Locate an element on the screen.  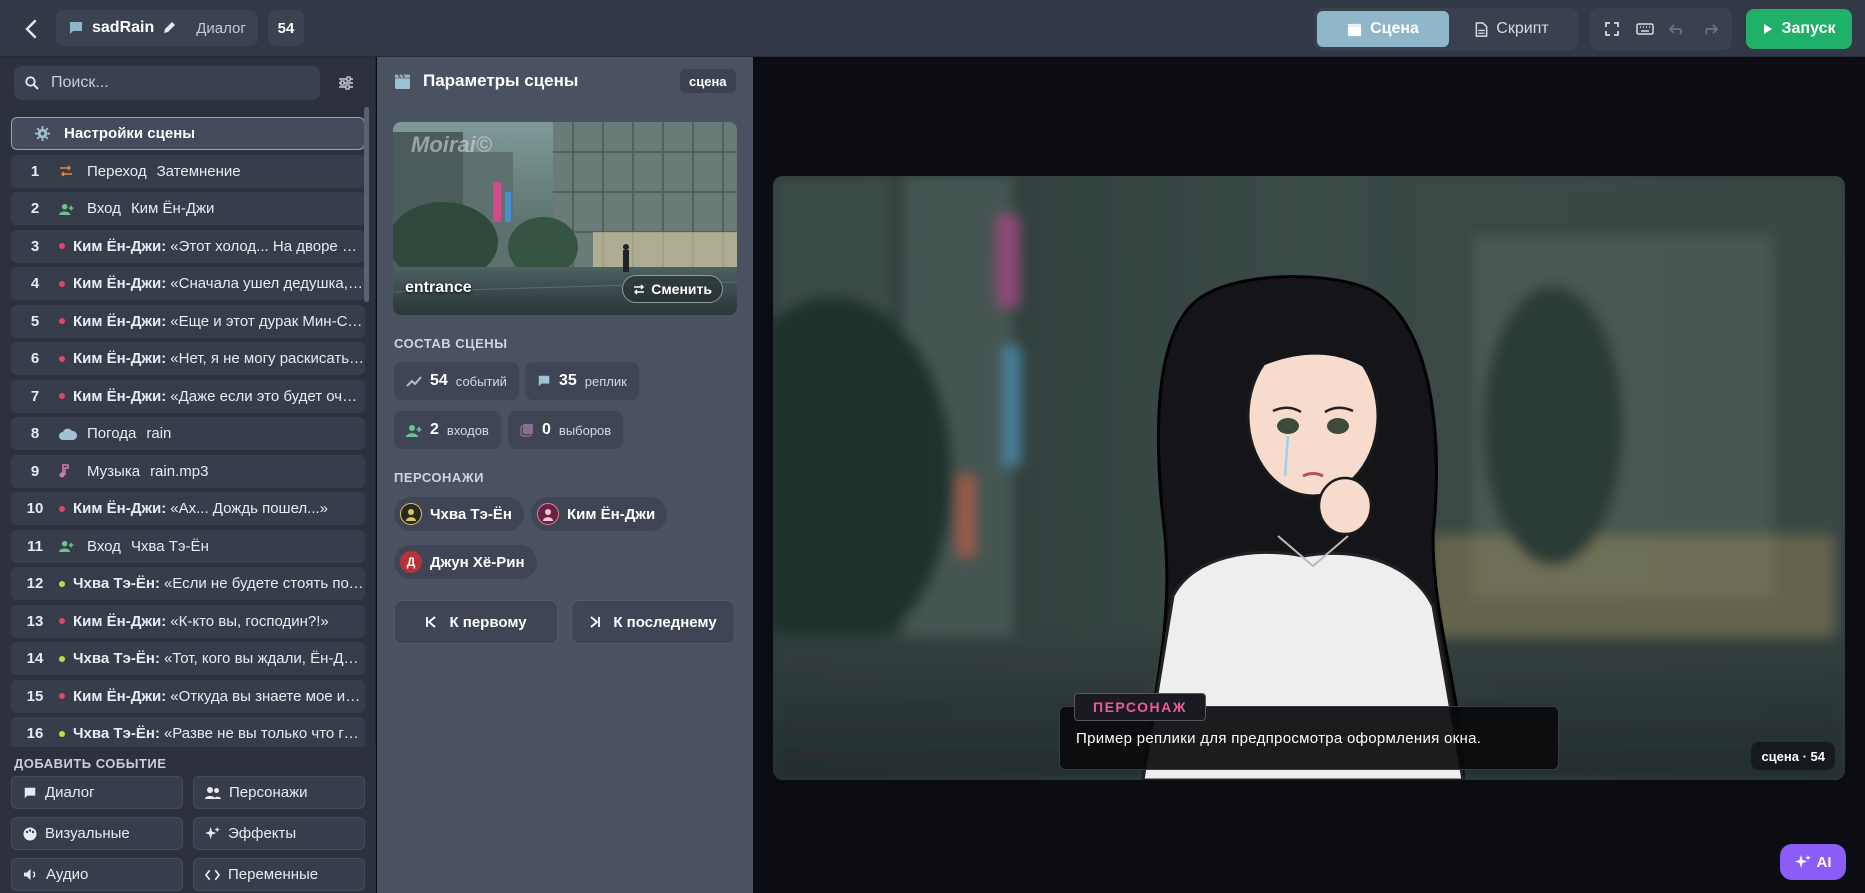
pencil-icon is located at coordinates (169, 28).